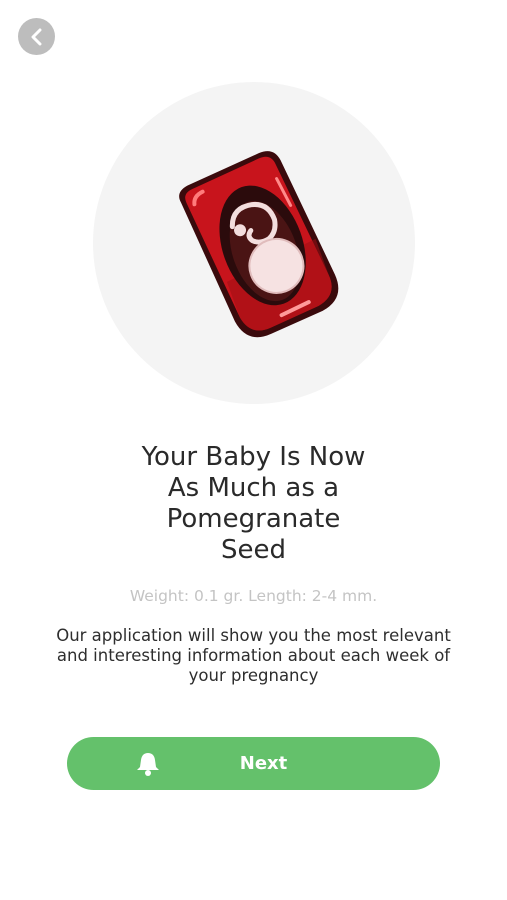  I want to click on next-button: Next, so click(253, 763).